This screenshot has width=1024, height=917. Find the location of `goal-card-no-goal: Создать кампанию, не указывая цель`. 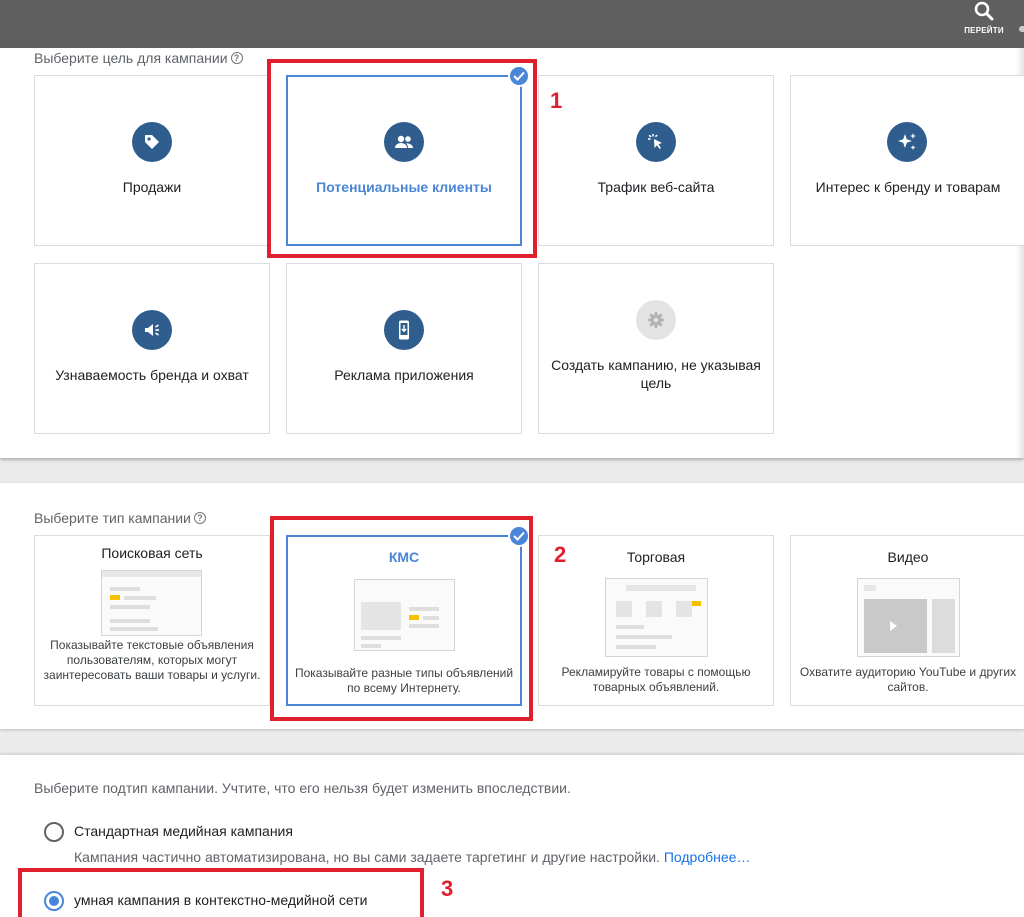

goal-card-no-goal: Создать кампанию, не указывая цель is located at coordinates (656, 348).